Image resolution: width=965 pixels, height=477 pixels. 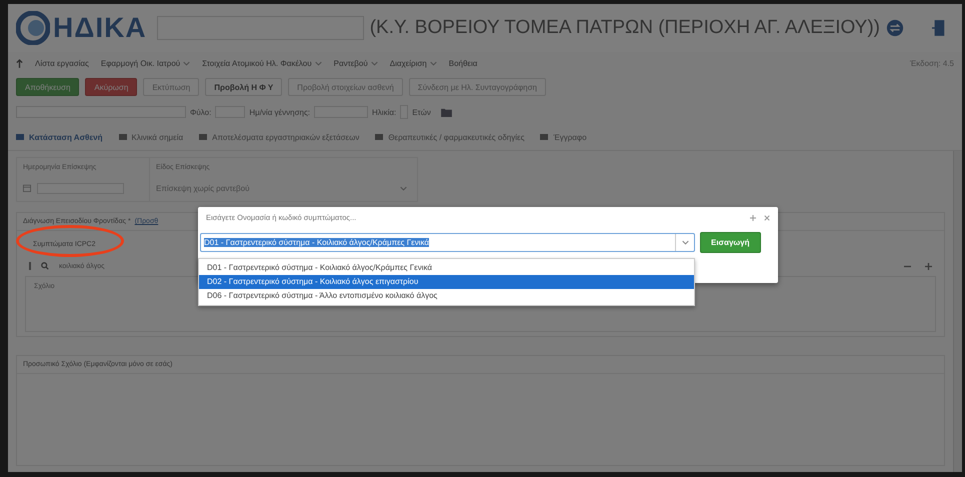 I want to click on age-label: Ηλικία:, so click(x=384, y=112).